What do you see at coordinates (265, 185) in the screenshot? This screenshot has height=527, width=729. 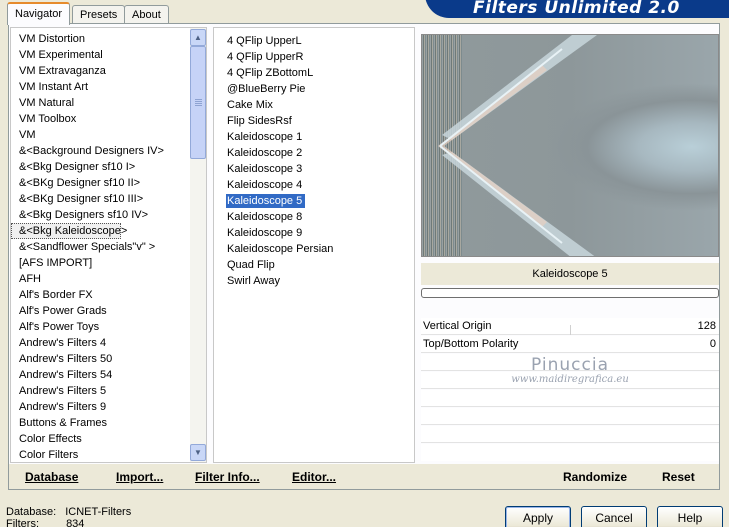 I see `filter-item-label: Kaleidoscope 4` at bounding box center [265, 185].